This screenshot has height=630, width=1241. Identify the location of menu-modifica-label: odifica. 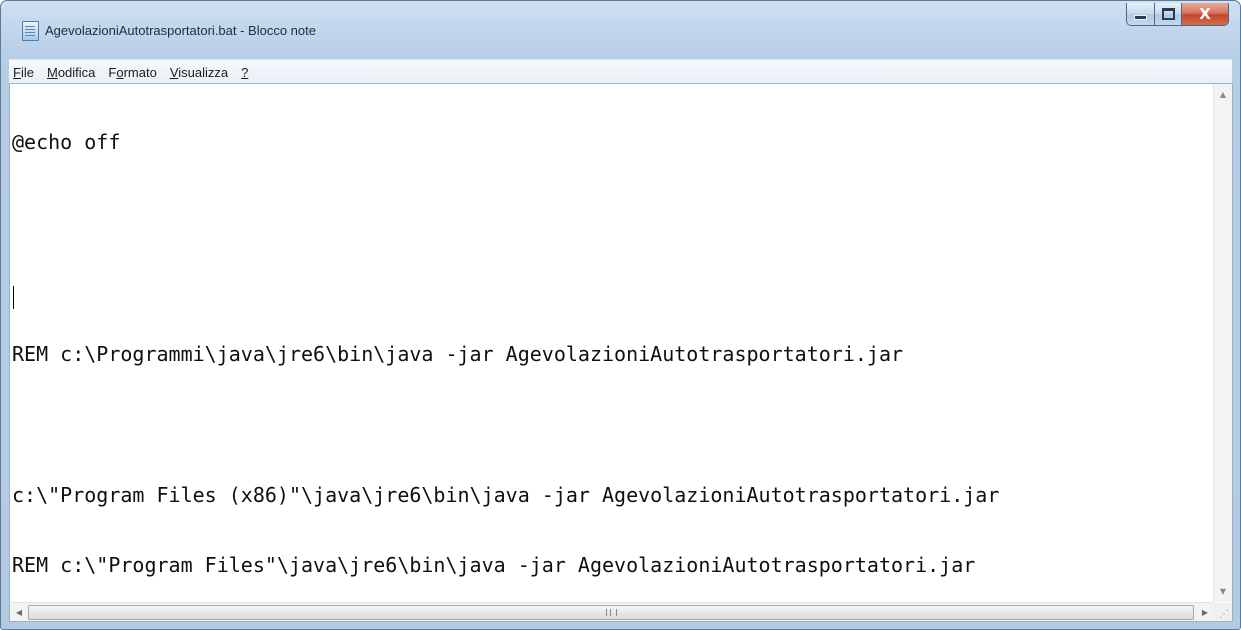
(76, 72).